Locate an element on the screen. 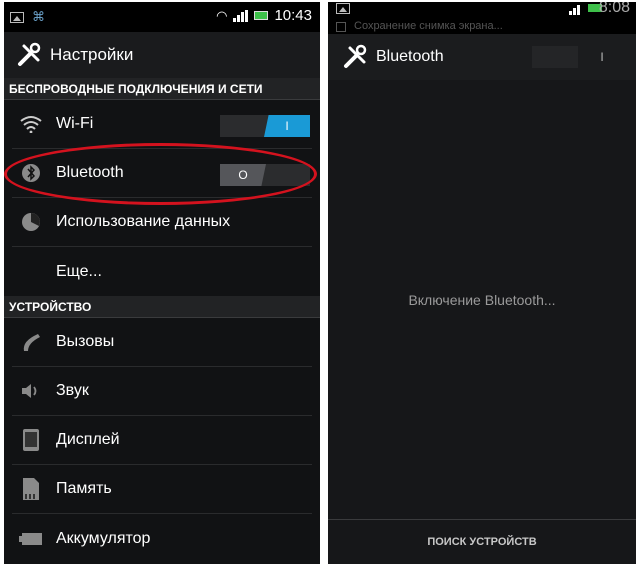  status-bar: Сохранение снимка экрана... 8:08 is located at coordinates (482, 18).